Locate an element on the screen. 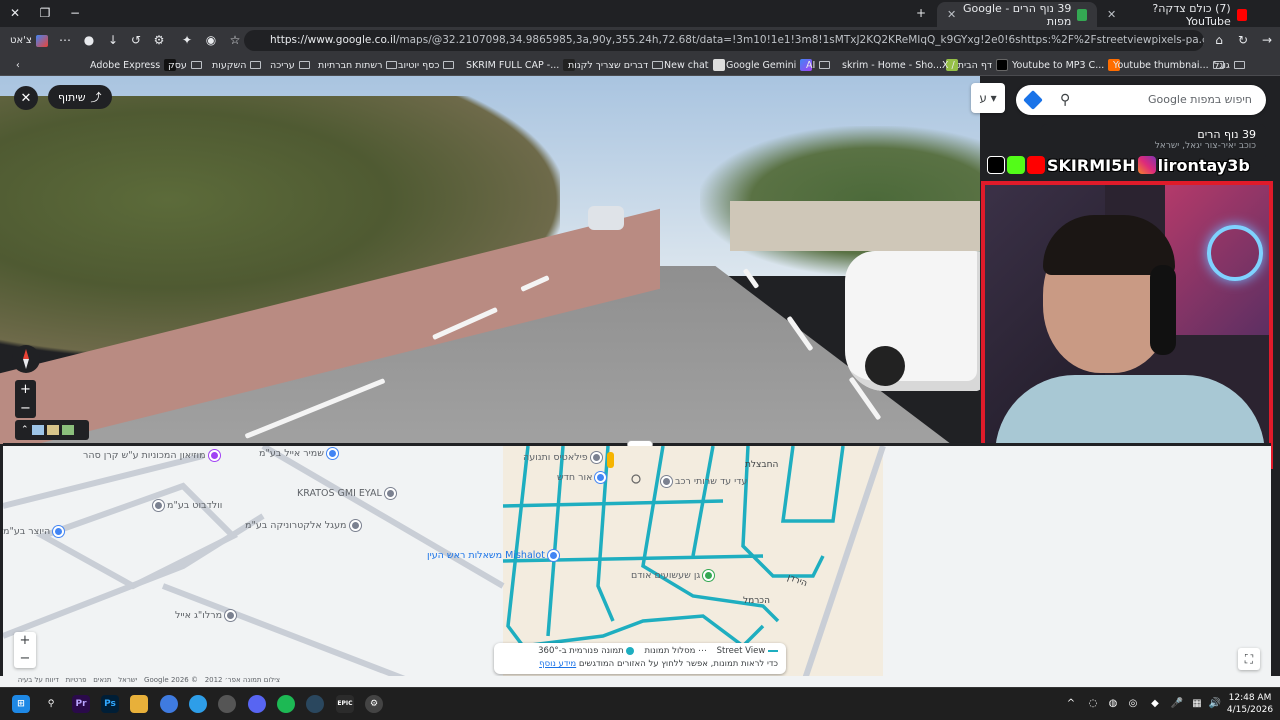  tray-chevron-icon: ^ is located at coordinates (1071, 704).